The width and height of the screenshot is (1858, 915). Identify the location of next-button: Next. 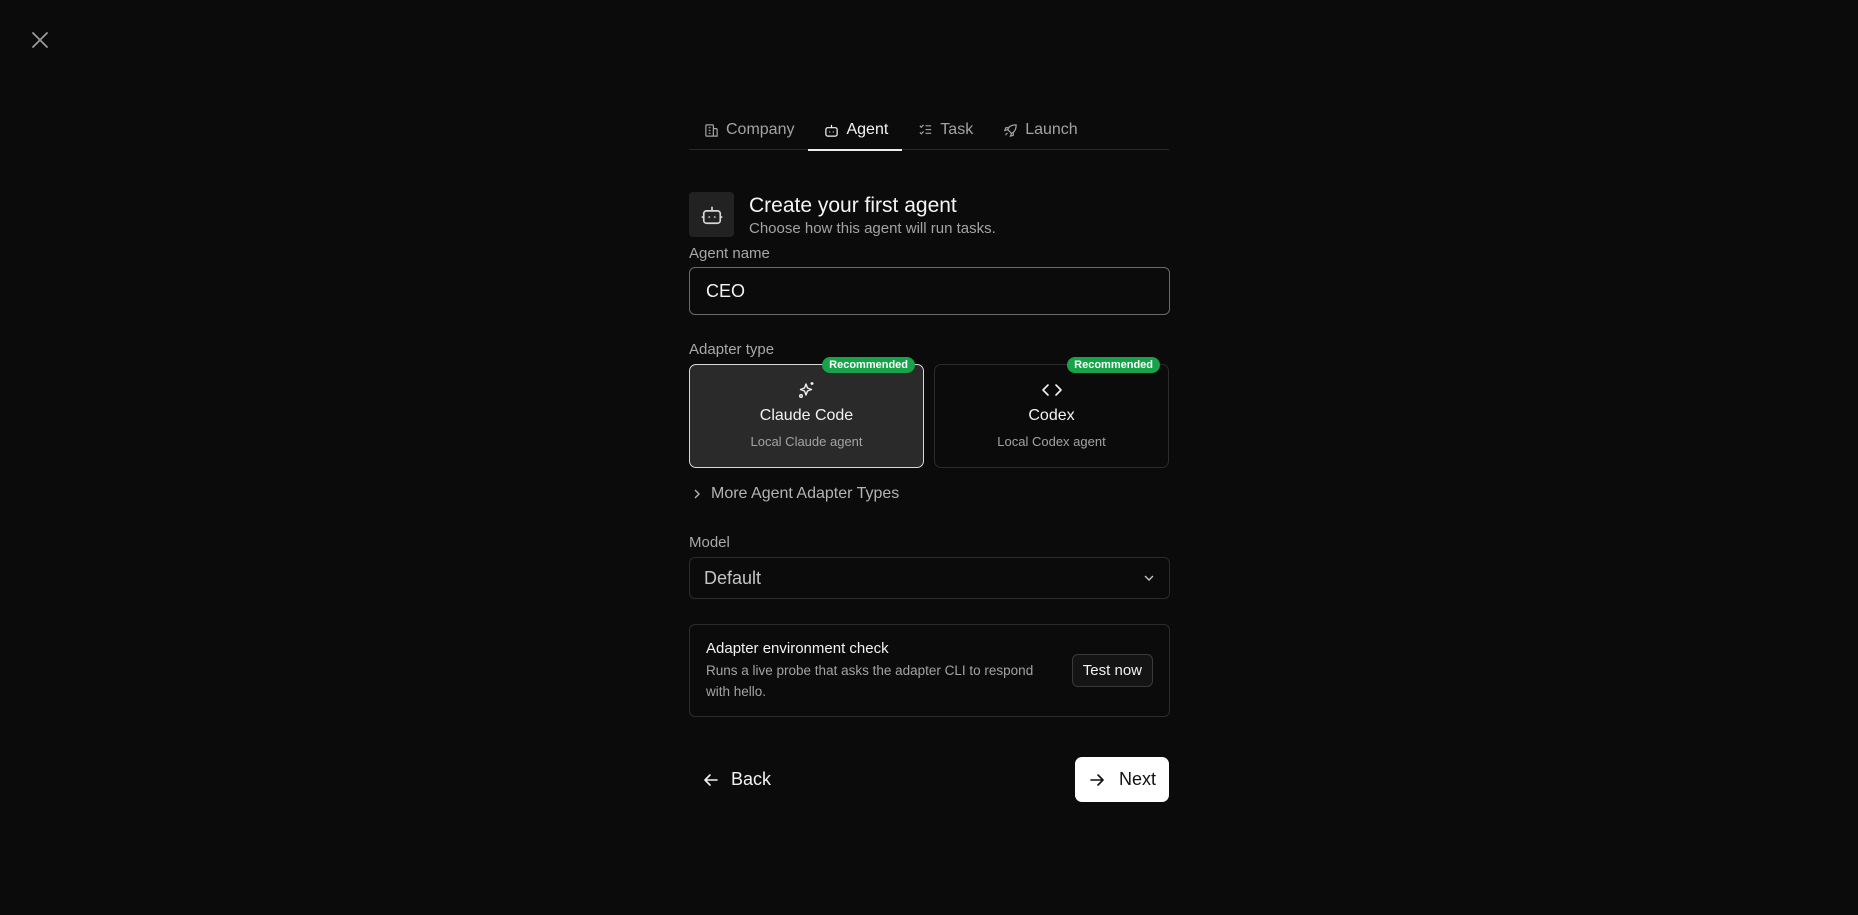
(1122, 779).